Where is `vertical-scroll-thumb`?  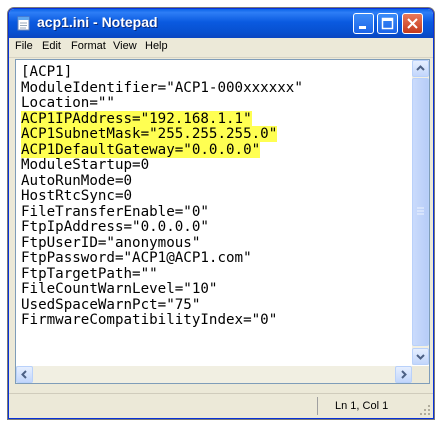 vertical-scroll-thumb is located at coordinates (420, 212).